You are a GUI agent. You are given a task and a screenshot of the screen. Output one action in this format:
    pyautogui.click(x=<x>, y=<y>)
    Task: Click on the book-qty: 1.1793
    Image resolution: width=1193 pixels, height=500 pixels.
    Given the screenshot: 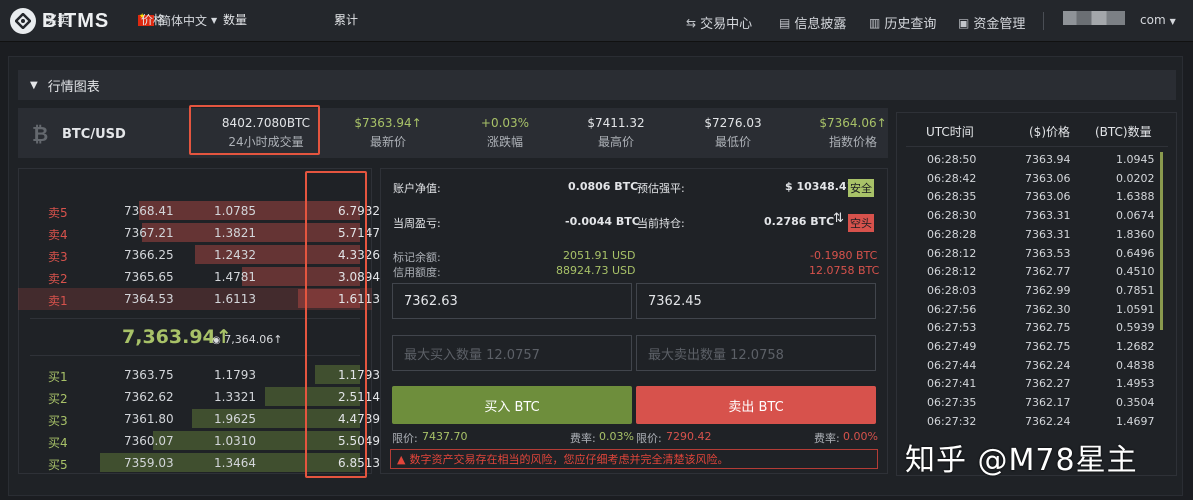 What is the action you would take?
    pyautogui.click(x=235, y=375)
    